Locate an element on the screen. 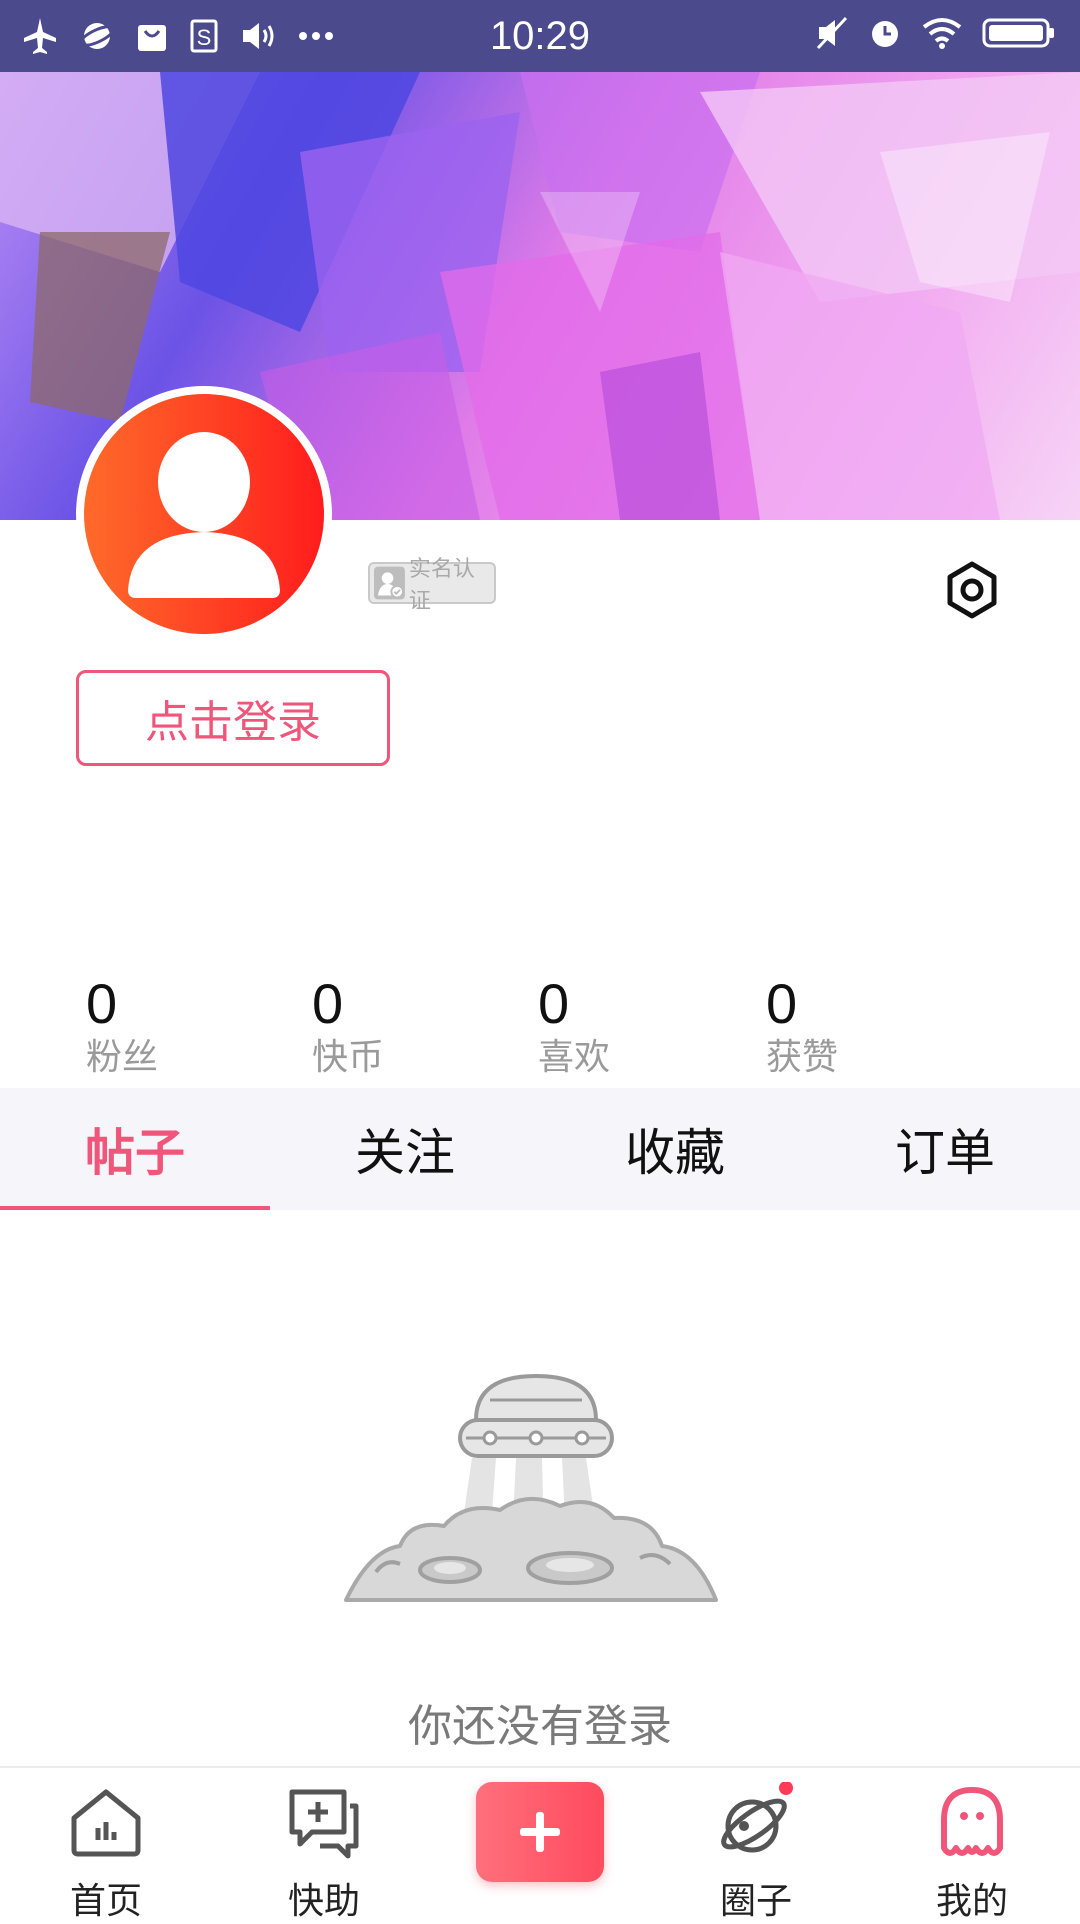  plus-icon is located at coordinates (540, 1832).